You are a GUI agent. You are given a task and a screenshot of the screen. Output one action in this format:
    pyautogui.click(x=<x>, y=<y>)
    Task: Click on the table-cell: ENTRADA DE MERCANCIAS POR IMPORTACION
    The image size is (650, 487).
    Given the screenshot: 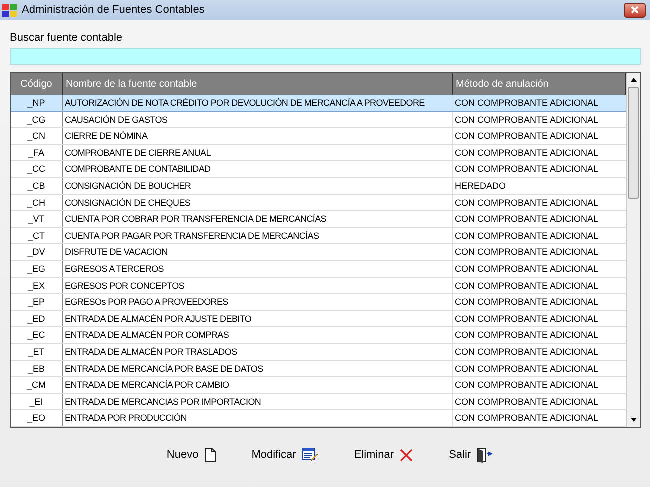 What is the action you would take?
    pyautogui.click(x=258, y=402)
    